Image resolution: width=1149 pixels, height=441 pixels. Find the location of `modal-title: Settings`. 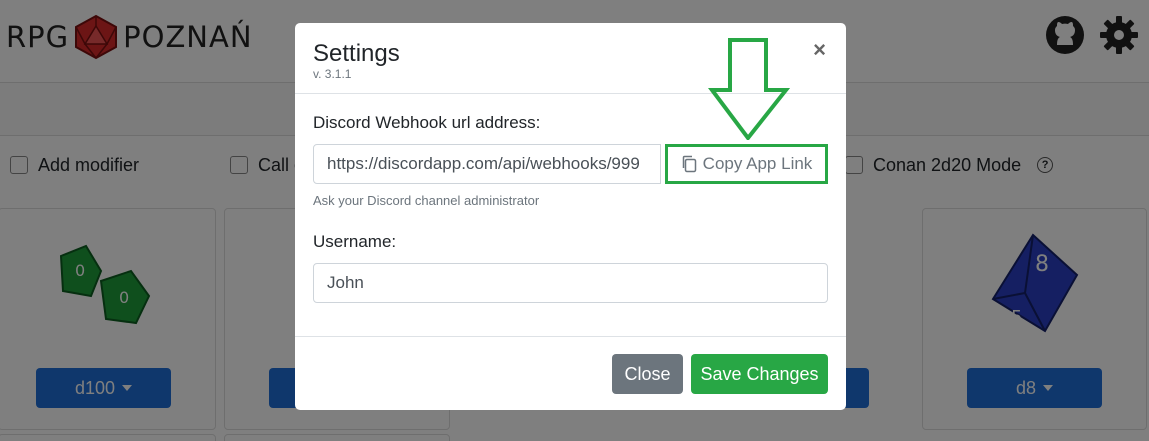

modal-title: Settings is located at coordinates (356, 53).